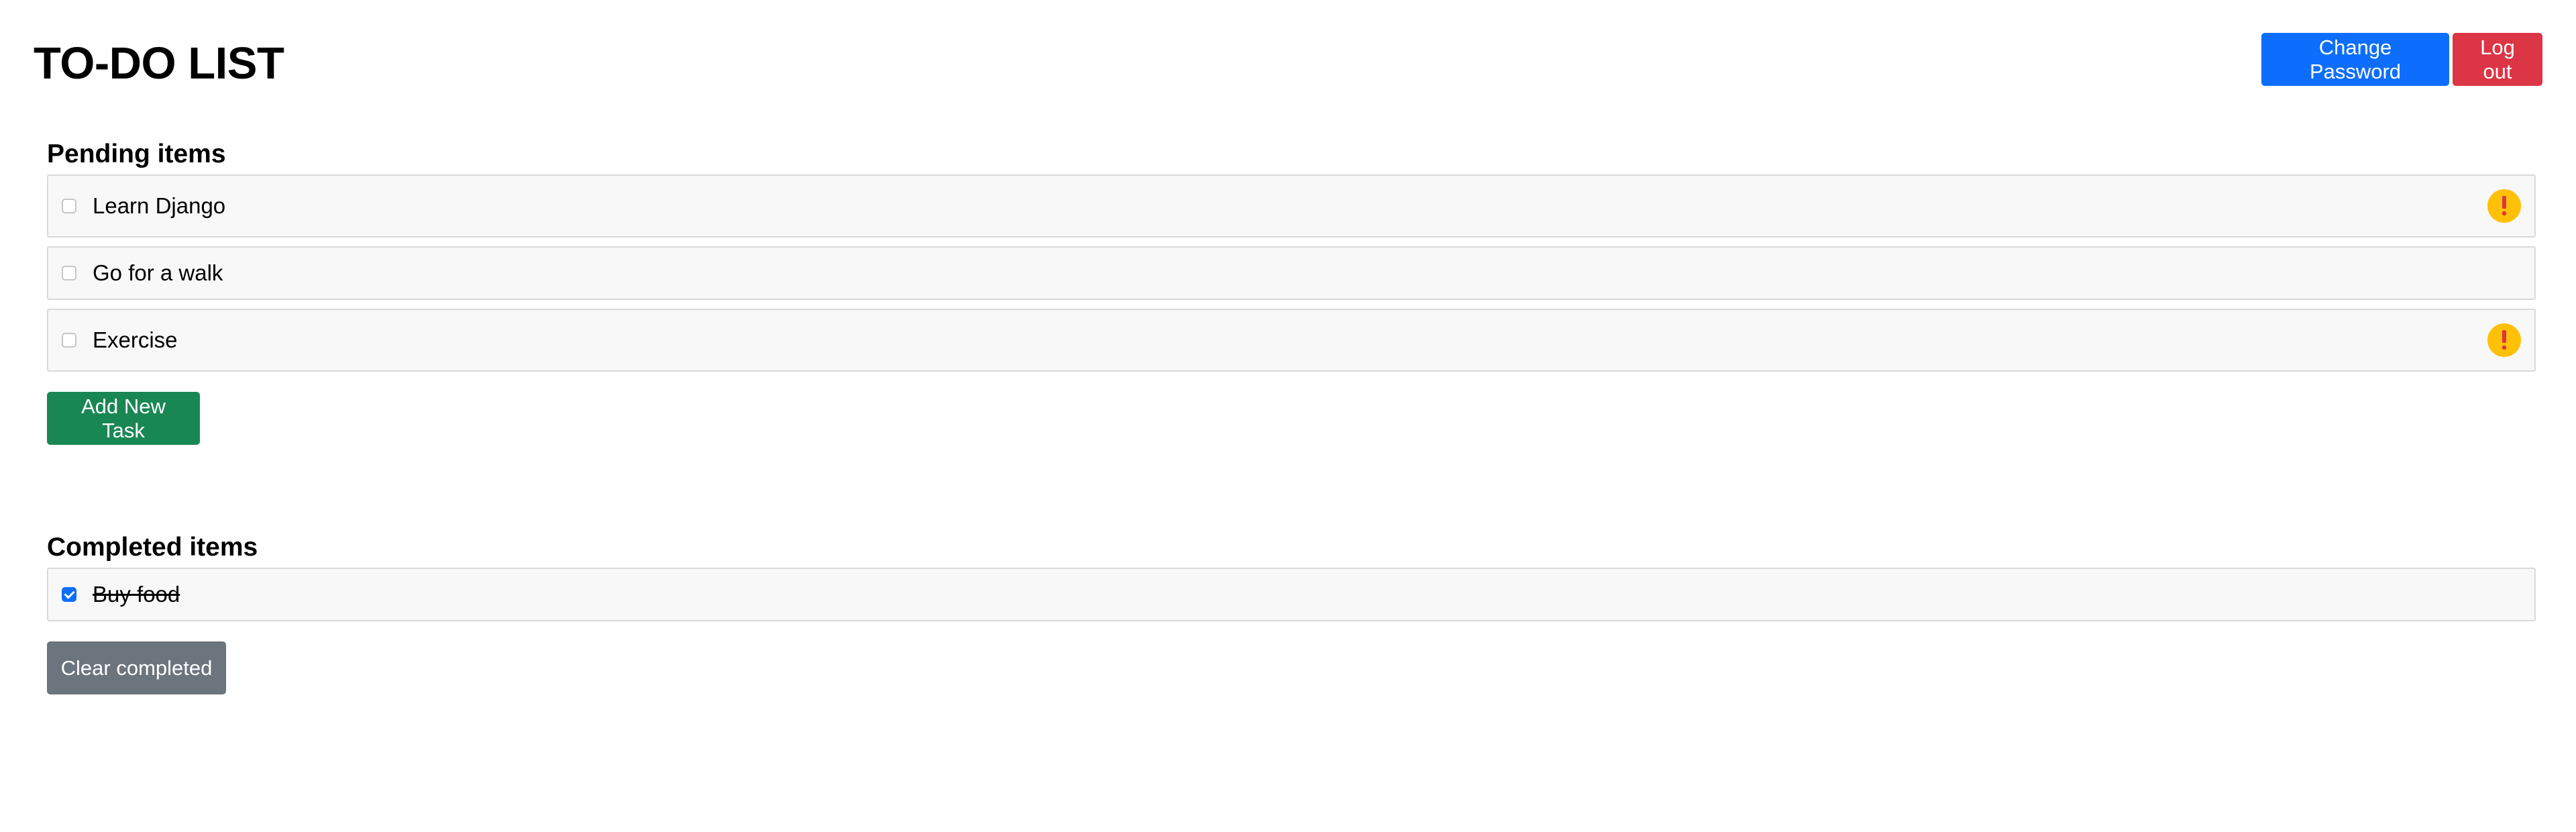  What do you see at coordinates (1291, 206) in the screenshot?
I see `task-item: Learn Django` at bounding box center [1291, 206].